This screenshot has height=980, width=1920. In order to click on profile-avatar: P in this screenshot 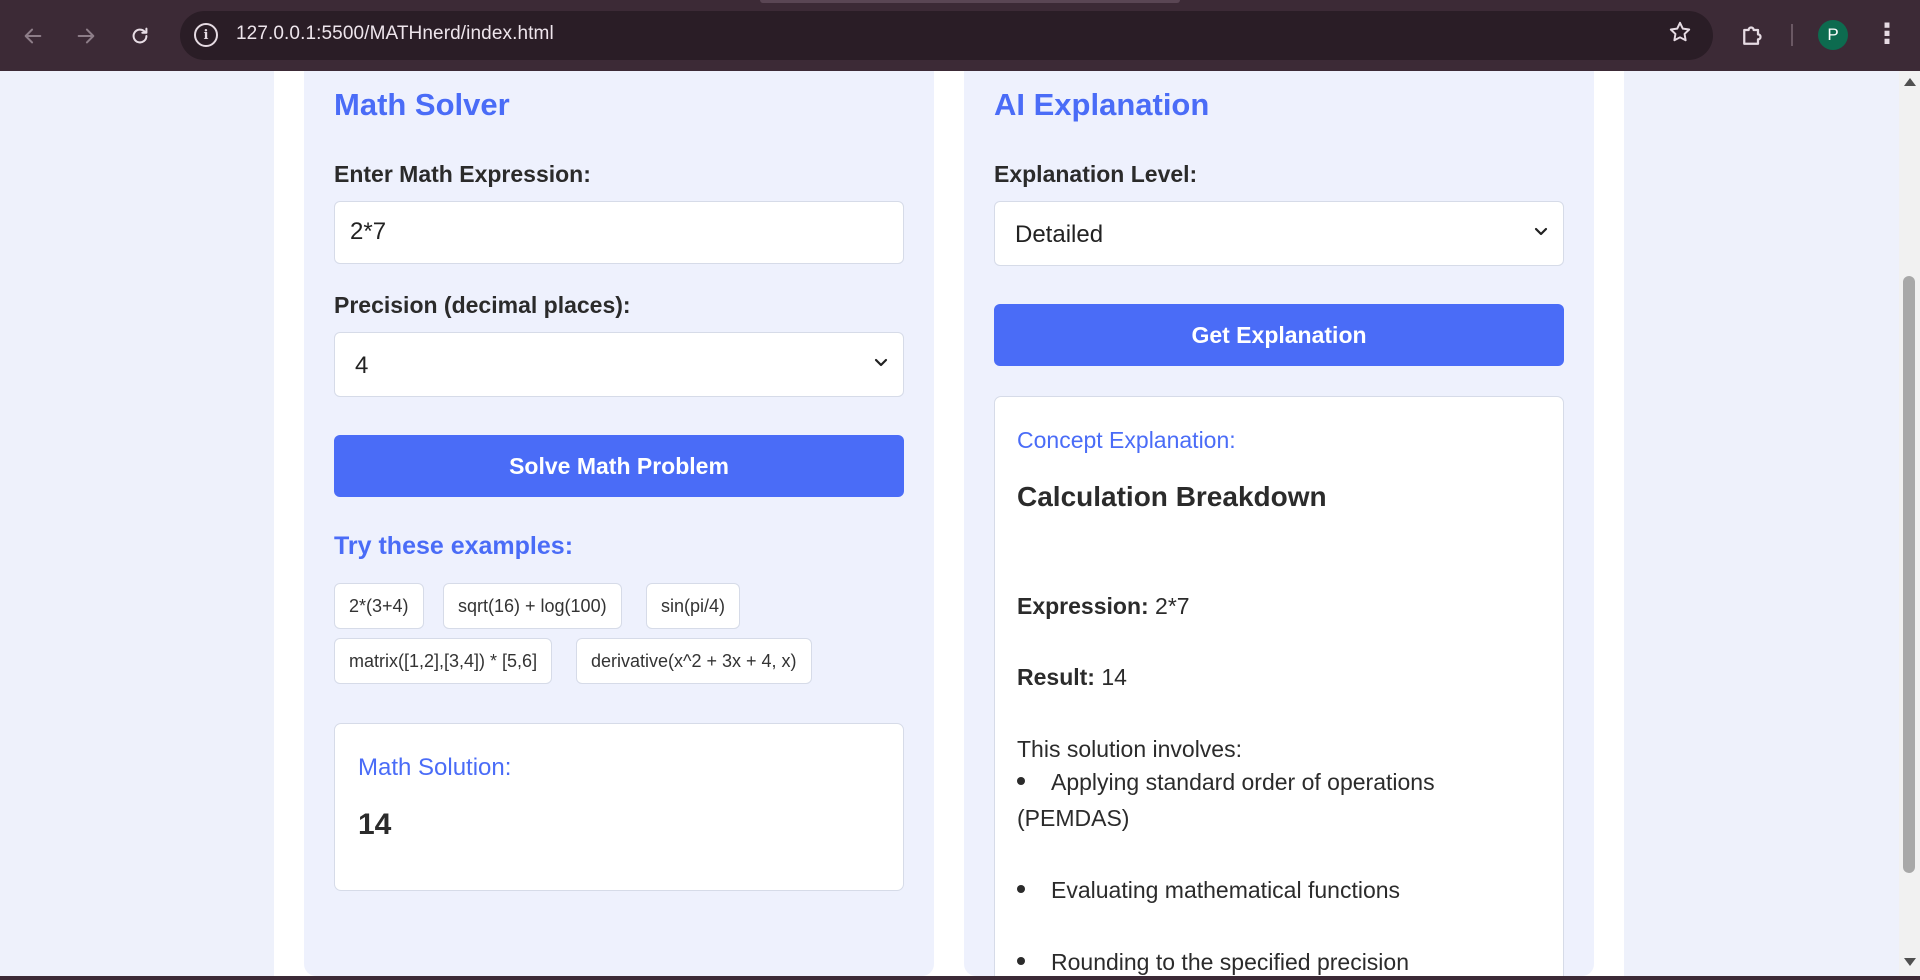, I will do `click(1833, 35)`.